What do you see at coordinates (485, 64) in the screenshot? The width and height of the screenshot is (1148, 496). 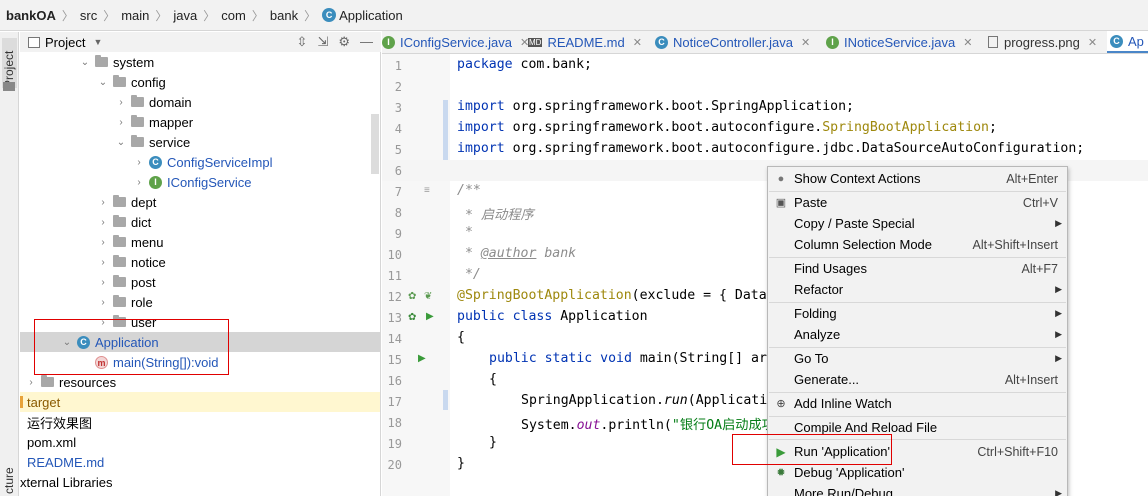 I see `code-token: package` at bounding box center [485, 64].